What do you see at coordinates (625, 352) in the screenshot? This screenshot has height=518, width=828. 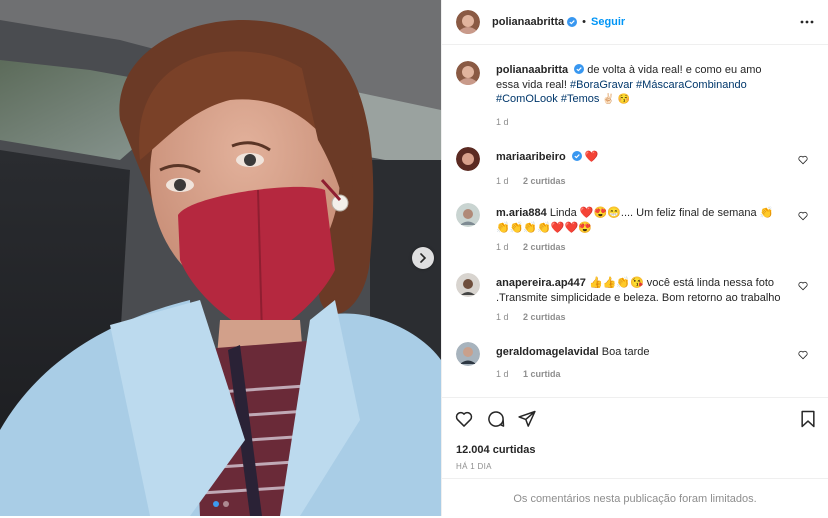 I see `comment-body: Boa tarde` at bounding box center [625, 352].